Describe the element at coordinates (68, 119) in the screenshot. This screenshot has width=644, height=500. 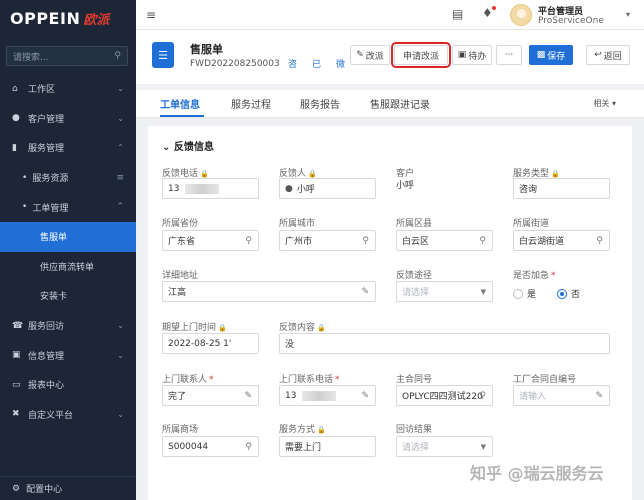
I see `sidebar-item-customers: ● 客户管理 ⌄` at that location.